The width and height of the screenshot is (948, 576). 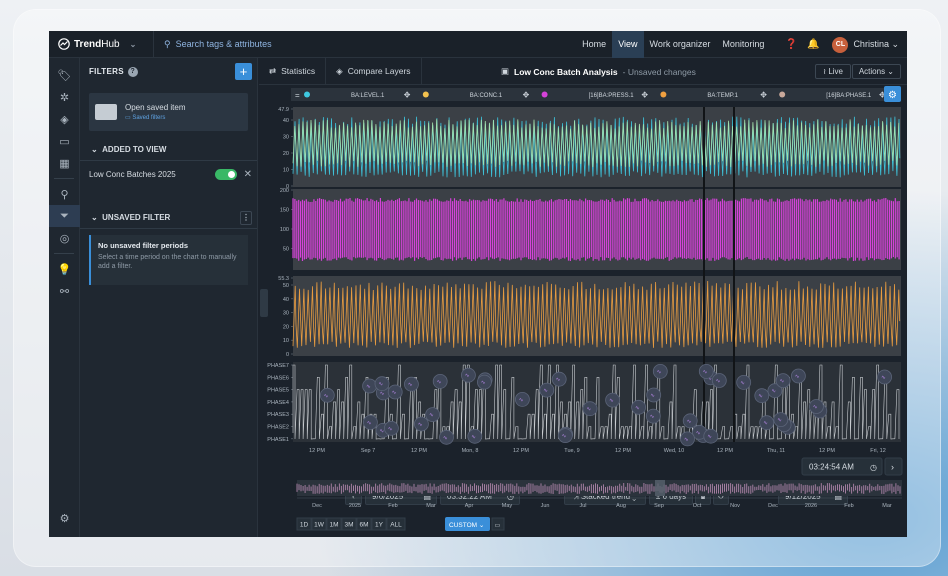 What do you see at coordinates (621, 506) in the screenshot?
I see `overview-month-label: Aug` at bounding box center [621, 506].